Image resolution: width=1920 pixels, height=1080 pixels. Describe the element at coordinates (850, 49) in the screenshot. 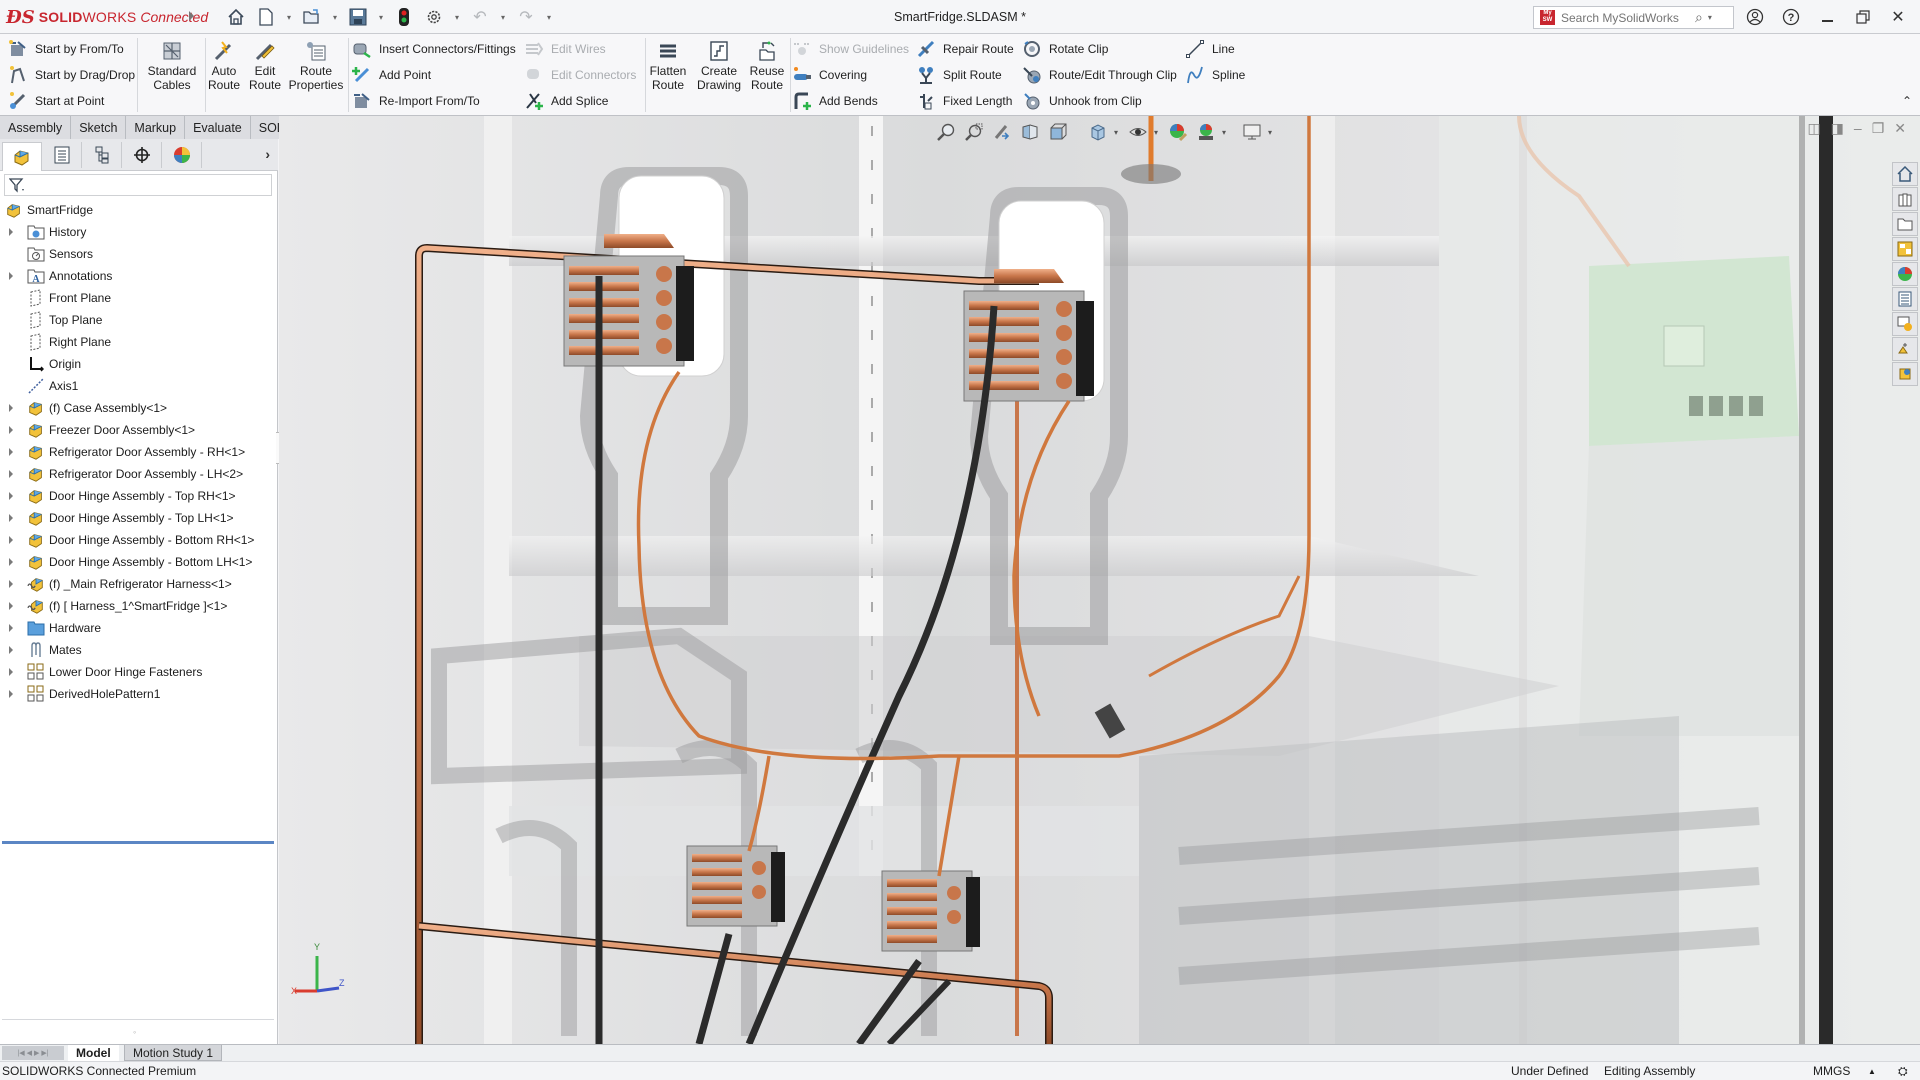

I see `show-guidelines-button: Show Guidelines` at that location.